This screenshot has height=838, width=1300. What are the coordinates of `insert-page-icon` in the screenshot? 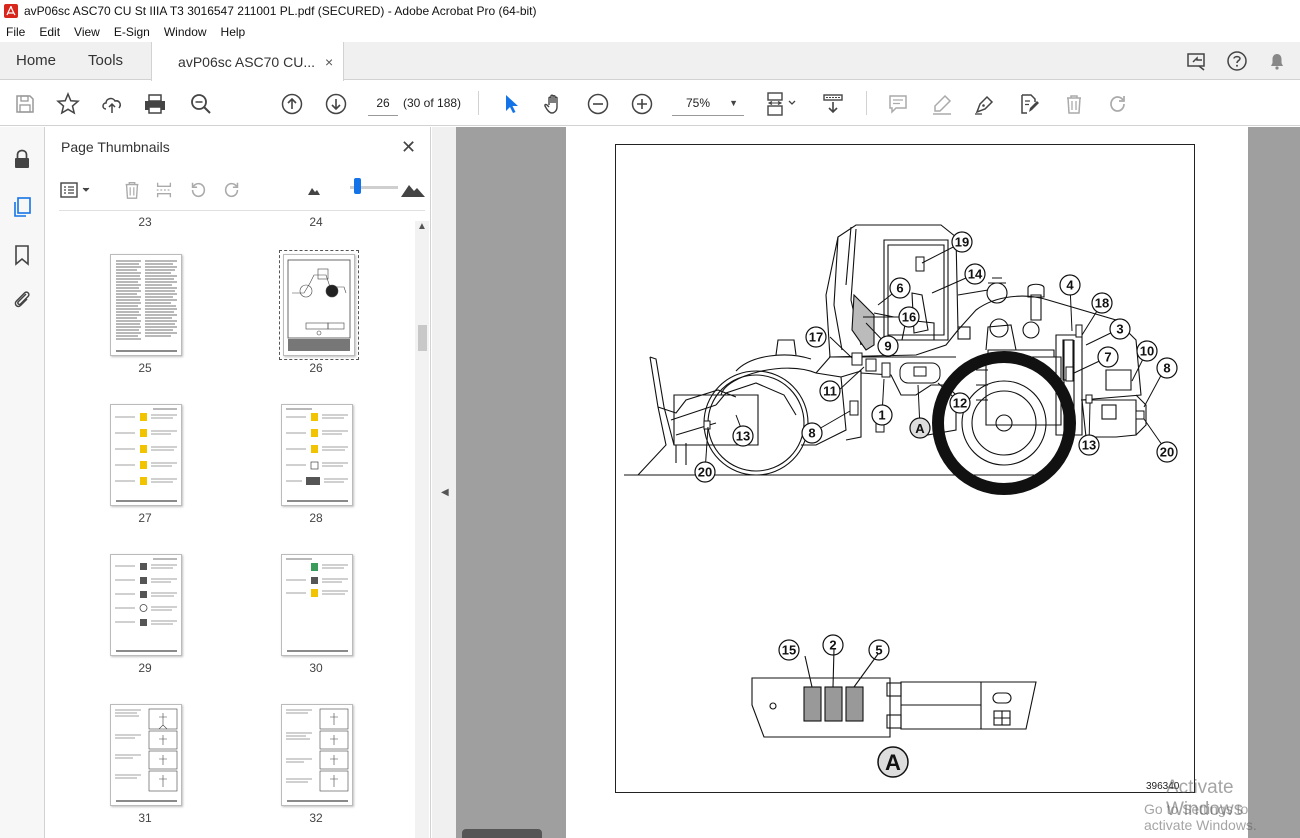 It's located at (164, 190).